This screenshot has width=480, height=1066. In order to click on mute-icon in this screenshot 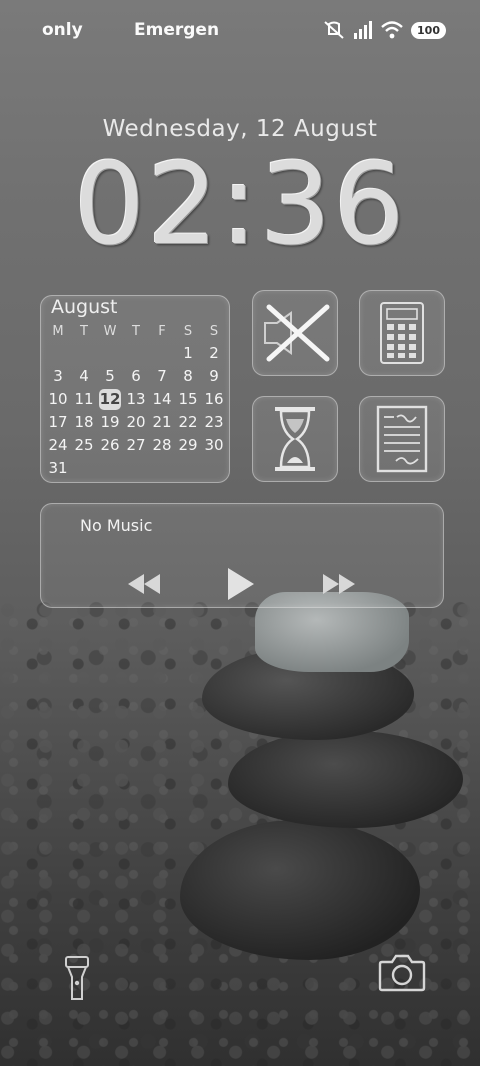, I will do `click(297, 333)`.